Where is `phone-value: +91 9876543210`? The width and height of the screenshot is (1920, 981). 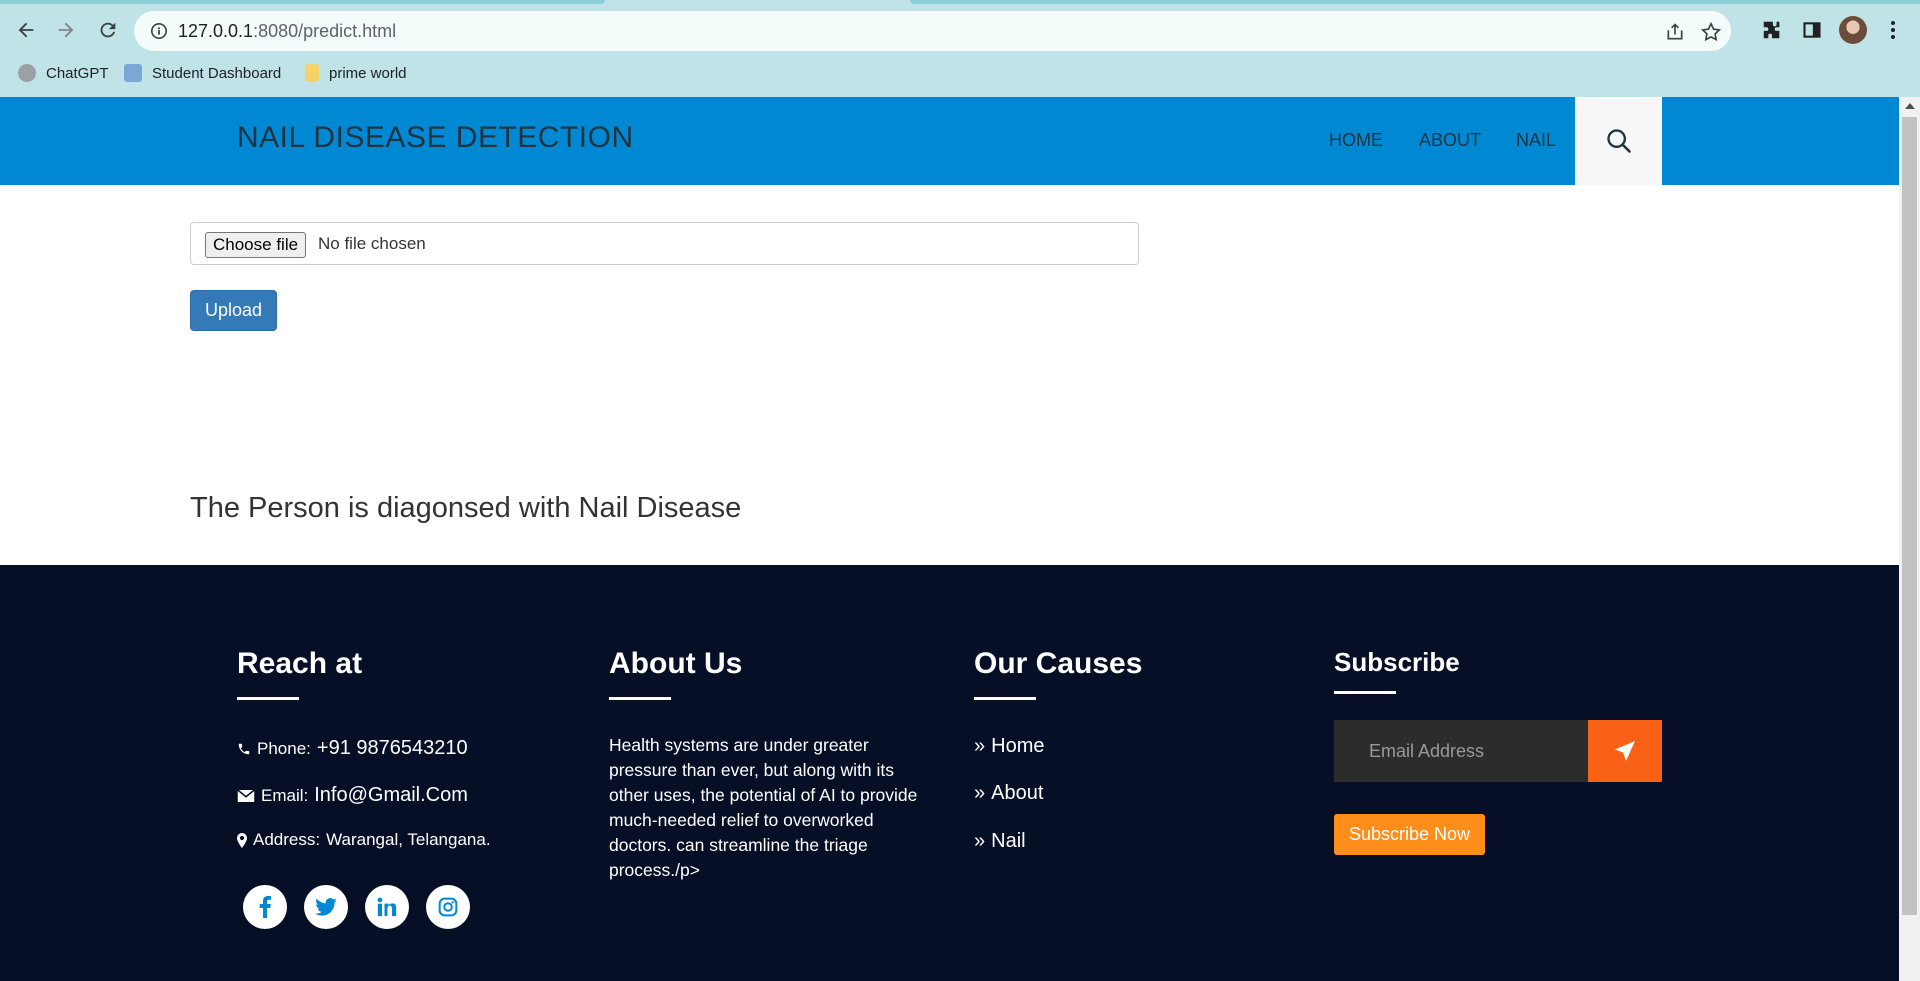
phone-value: +91 9876543210 is located at coordinates (392, 748).